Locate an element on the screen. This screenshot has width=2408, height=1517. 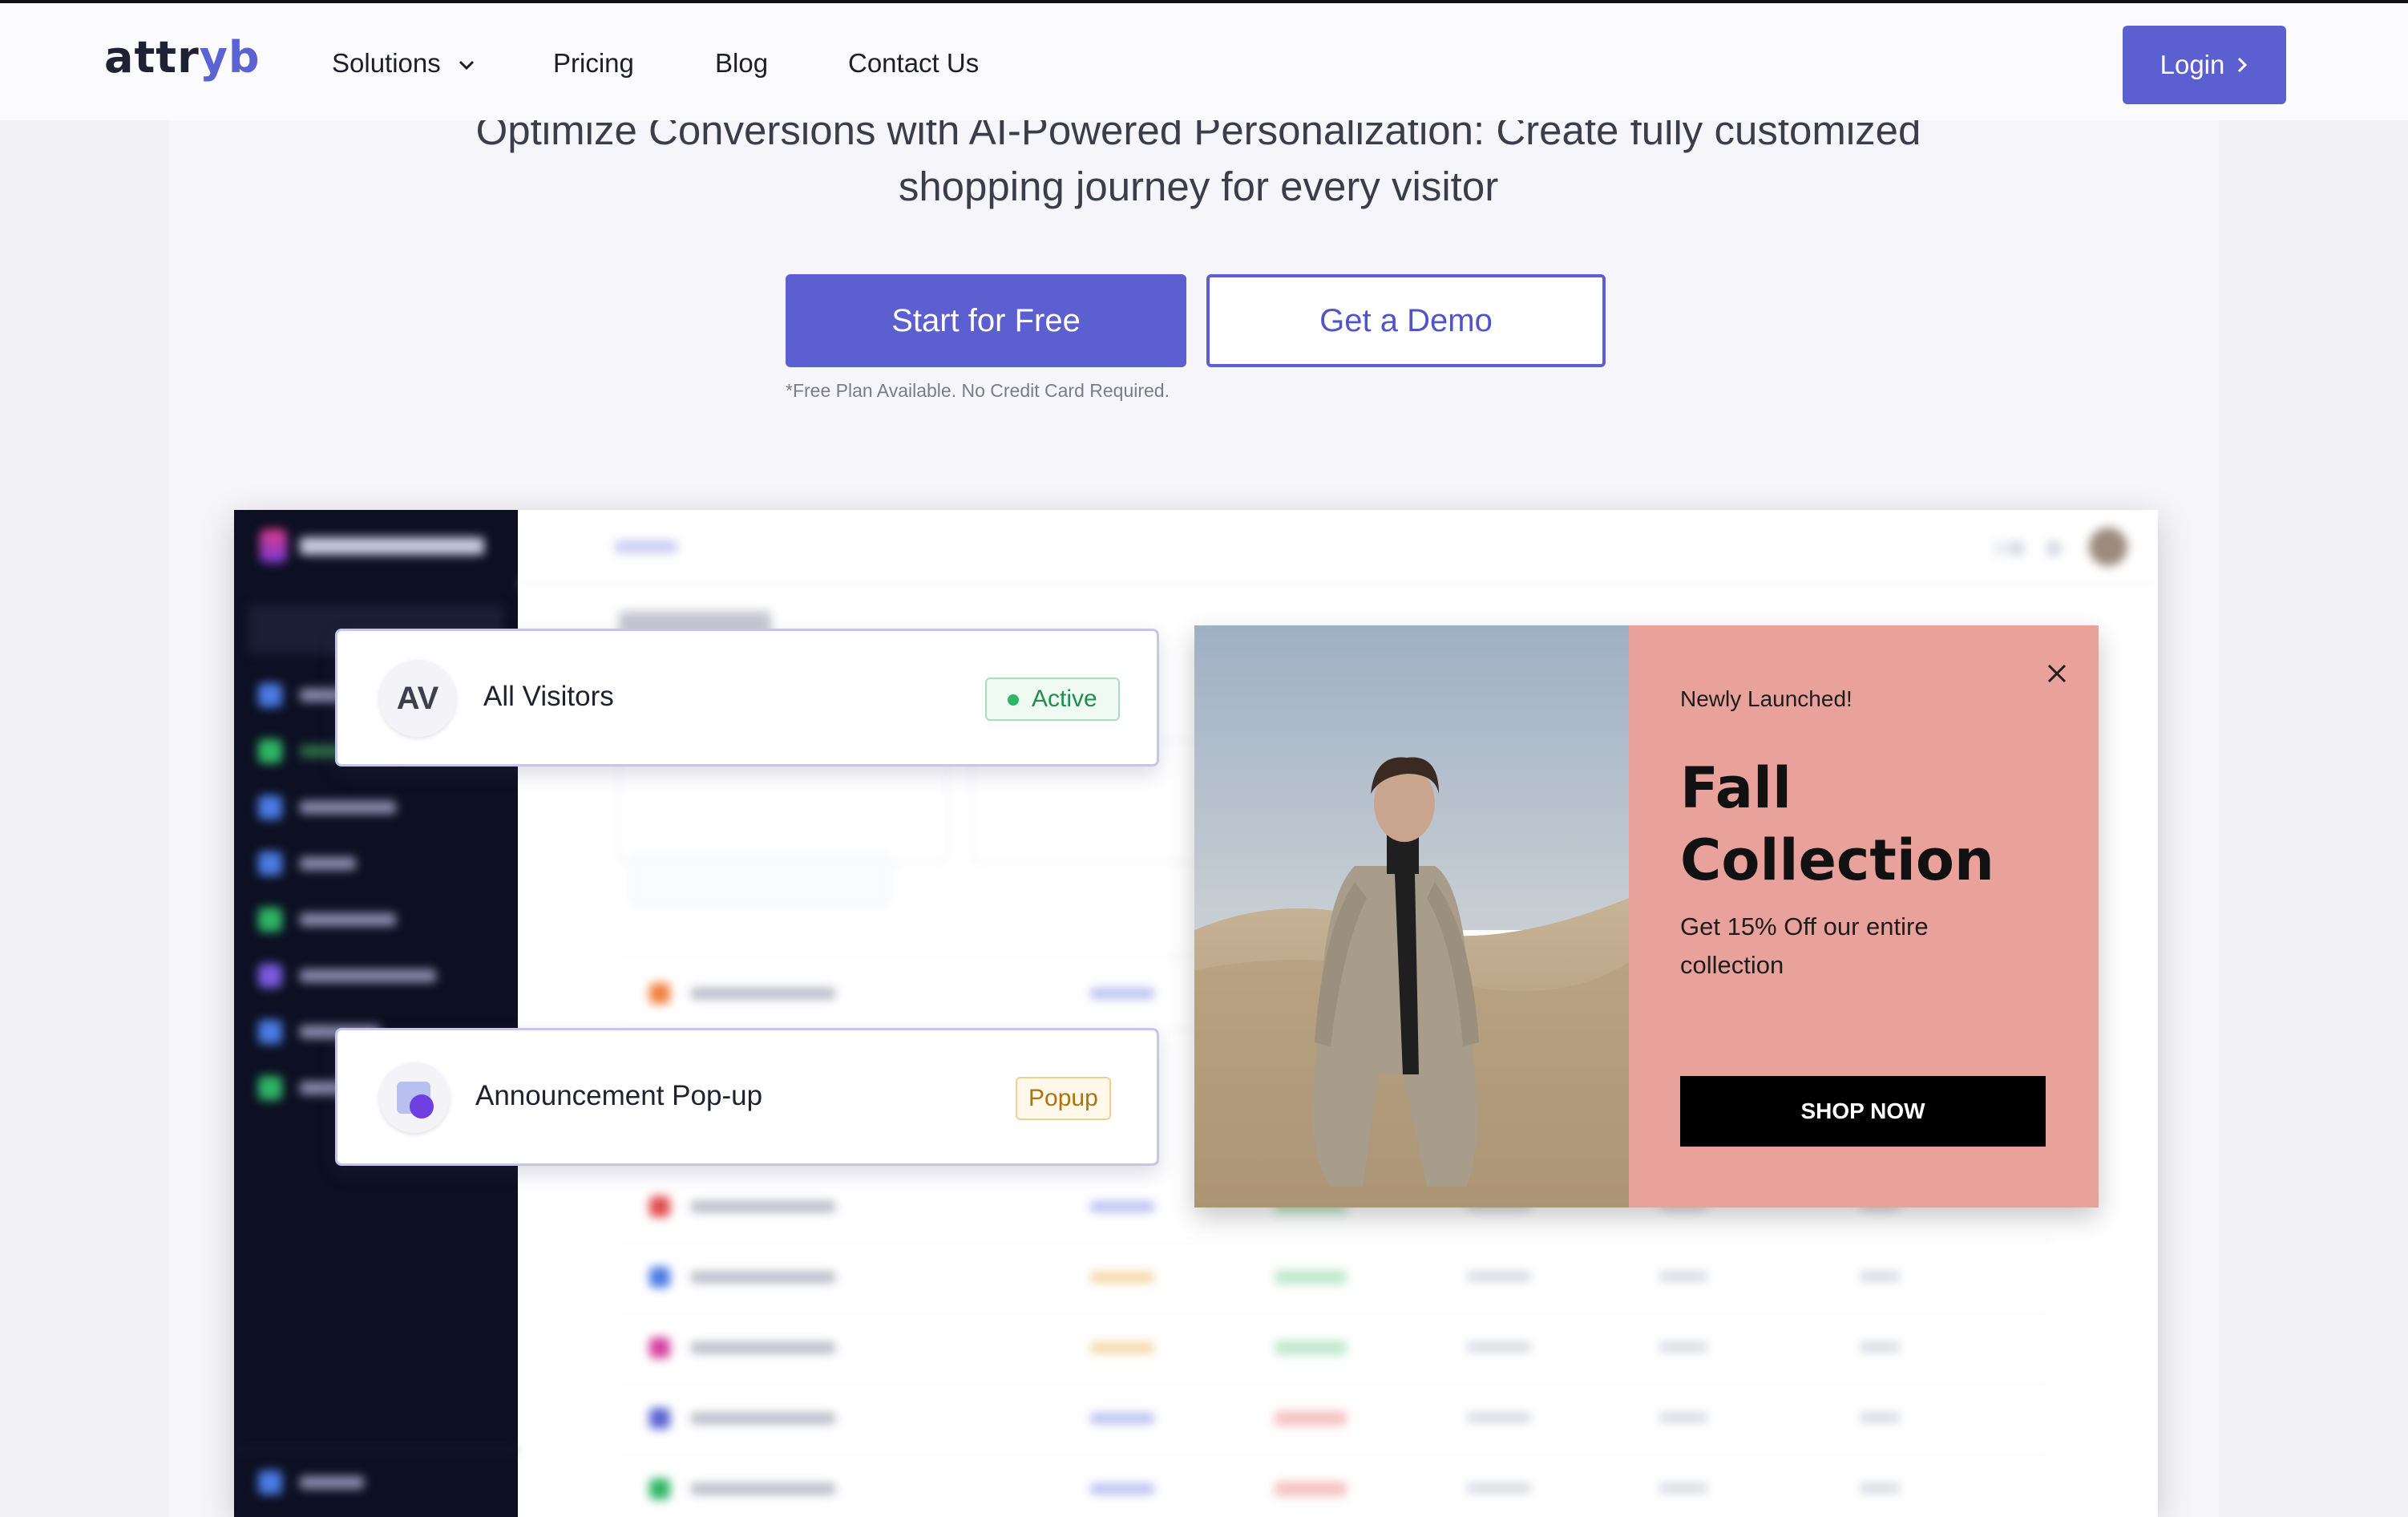
filter-tabs is located at coordinates (760, 880).